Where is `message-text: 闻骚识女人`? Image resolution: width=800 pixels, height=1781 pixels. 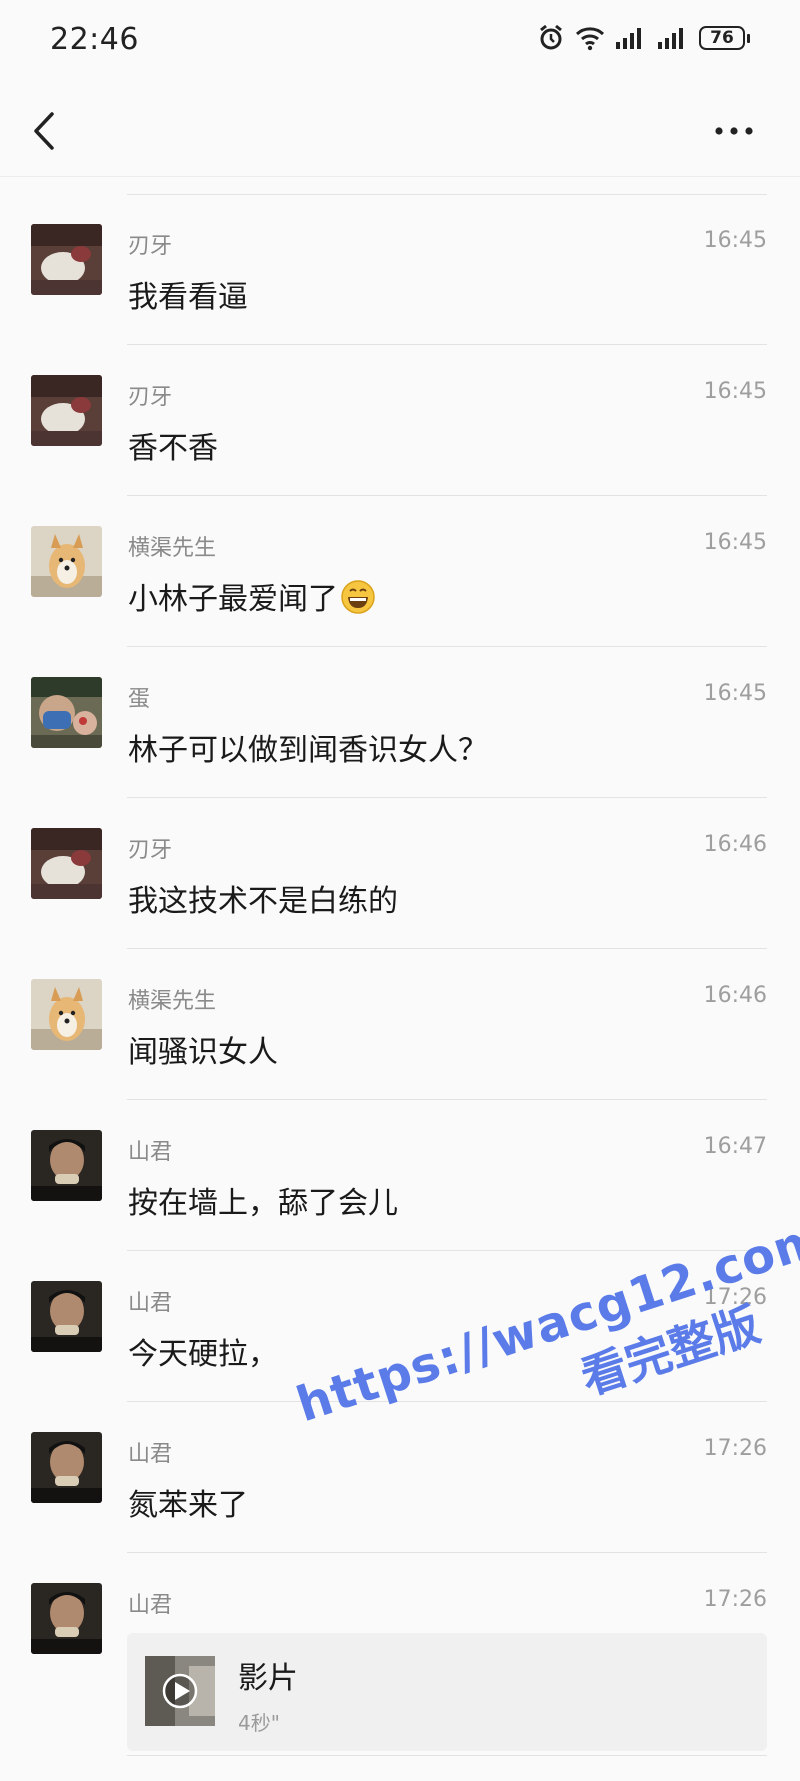
message-text: 闻骚识女人 is located at coordinates (203, 1052).